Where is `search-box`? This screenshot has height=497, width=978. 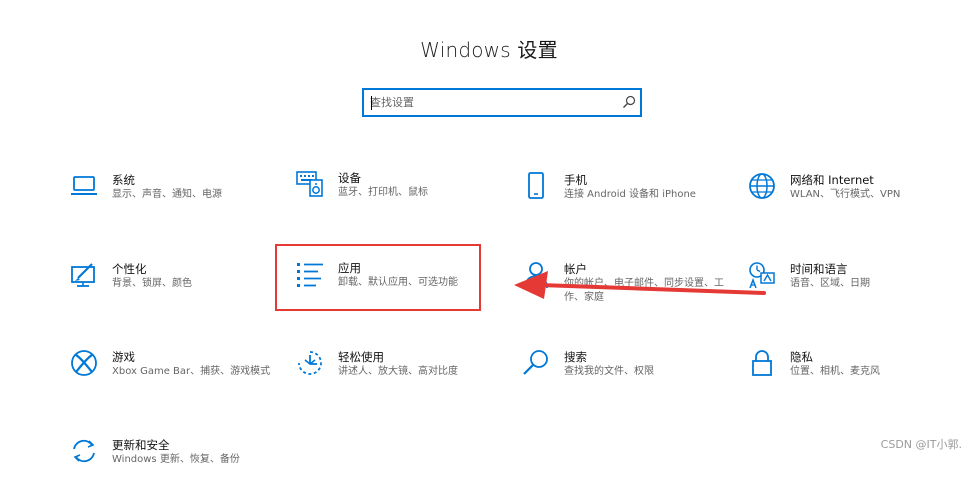
search-box is located at coordinates (502, 102).